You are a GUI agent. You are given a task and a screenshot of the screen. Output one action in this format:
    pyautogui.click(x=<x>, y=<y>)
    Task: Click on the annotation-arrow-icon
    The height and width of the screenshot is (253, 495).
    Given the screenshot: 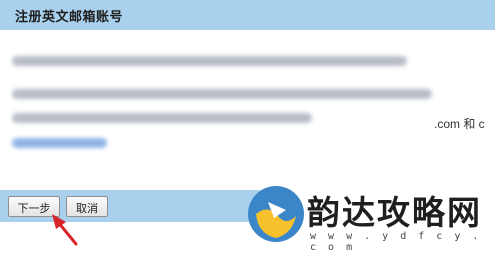 What is the action you would take?
    pyautogui.click(x=65, y=230)
    